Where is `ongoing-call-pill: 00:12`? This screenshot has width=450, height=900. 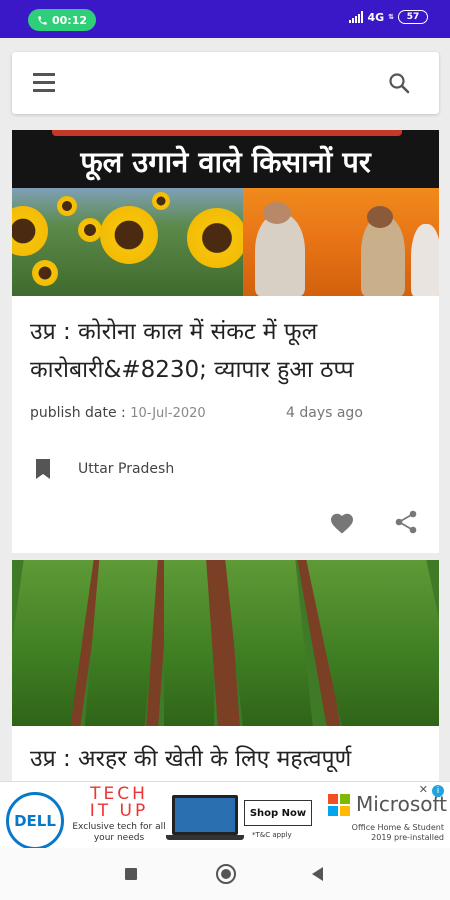 ongoing-call-pill: 00:12 is located at coordinates (62, 20).